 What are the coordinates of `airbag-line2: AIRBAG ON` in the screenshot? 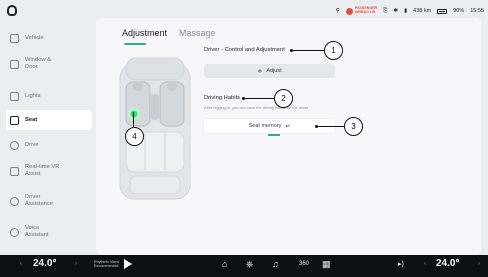 It's located at (365, 12).